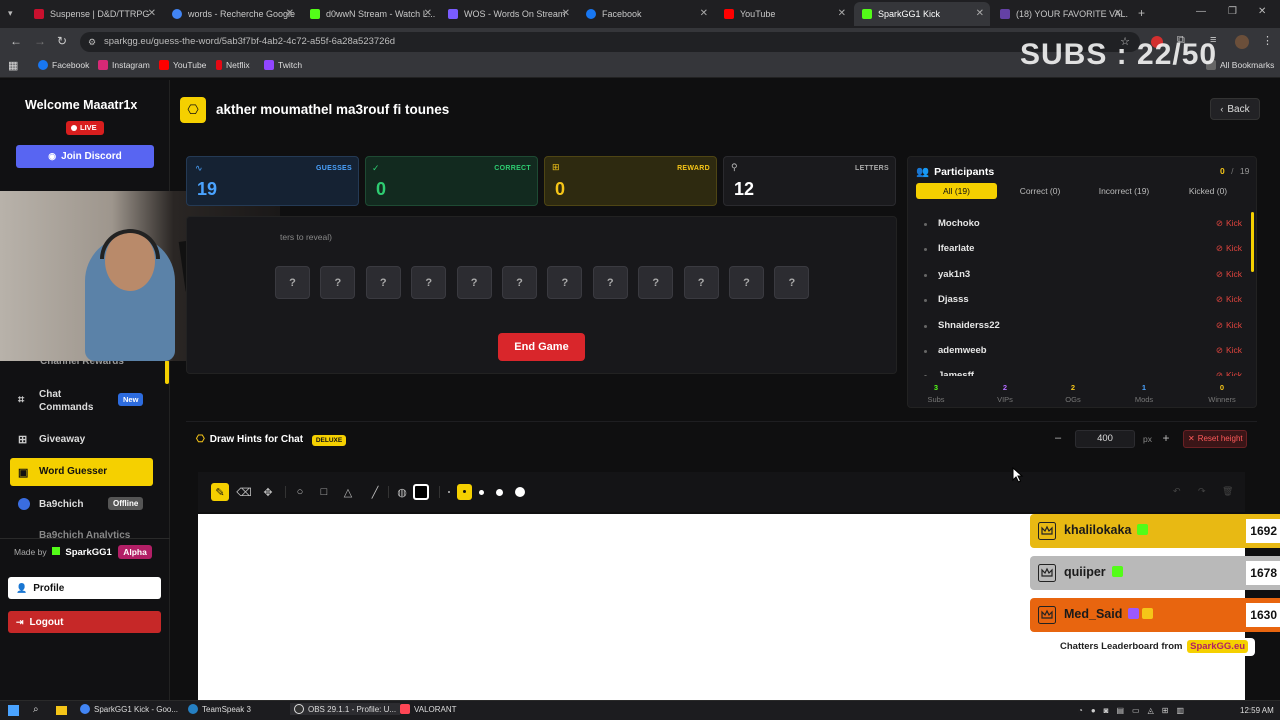 The width and height of the screenshot is (1280, 720). I want to click on tab-search-icon: ▾, so click(10, 13).